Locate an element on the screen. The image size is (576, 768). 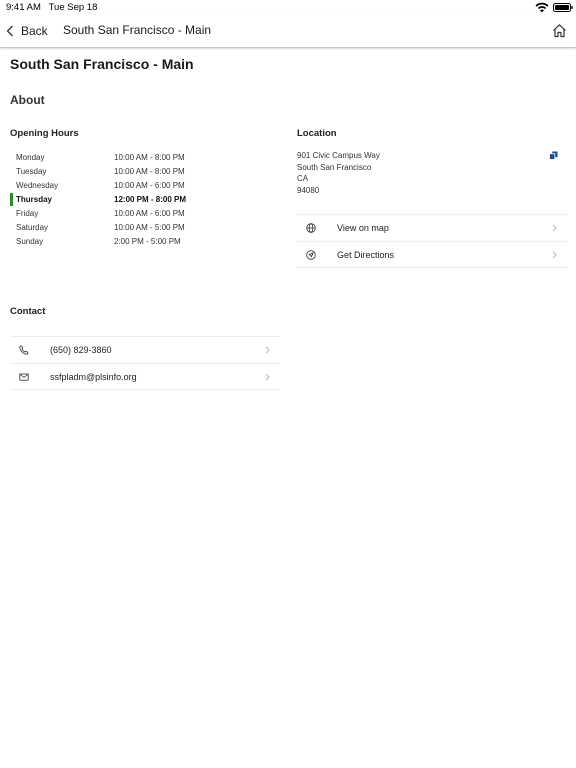
phone-label: (650) 829-3860 is located at coordinates (81, 350).